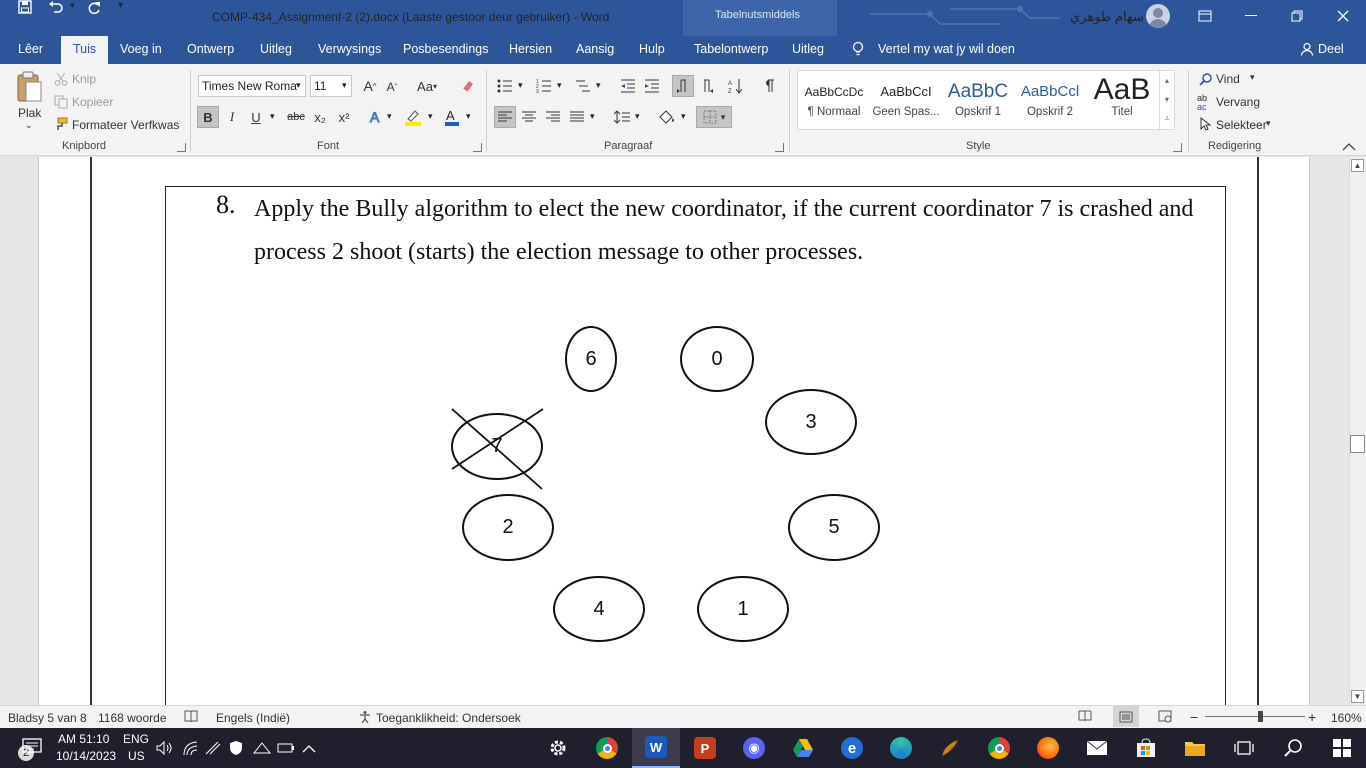 This screenshot has height=768, width=1366. Describe the element at coordinates (252, 86) in the screenshot. I see `font-name-combo: Times New Roma` at that location.